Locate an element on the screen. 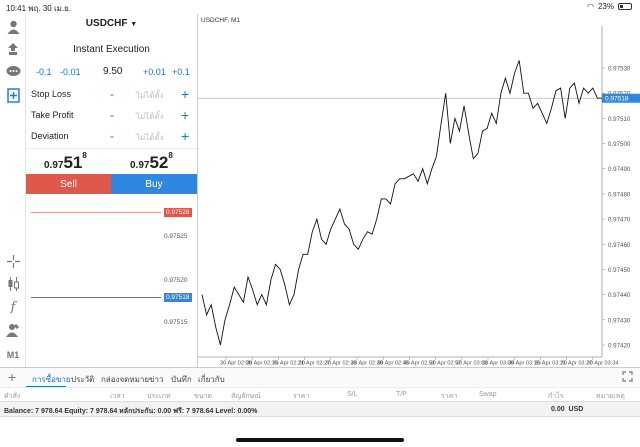 The width and height of the screenshot is (640, 447). execution-mode: Instant Execution is located at coordinates (111, 49).